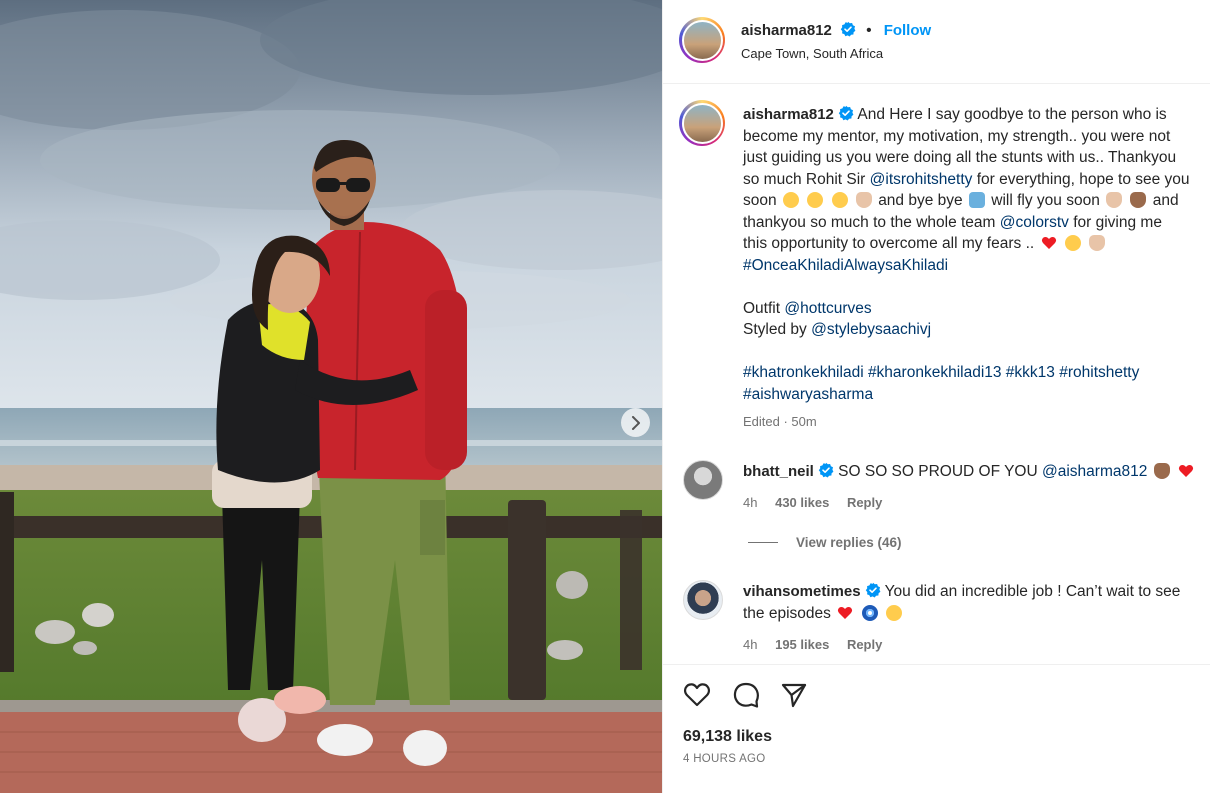 This screenshot has width=1210, height=793. What do you see at coordinates (845, 265) in the screenshot?
I see `hashtag-link: #OnceaKhiladiAlwaysaKhiladi` at bounding box center [845, 265].